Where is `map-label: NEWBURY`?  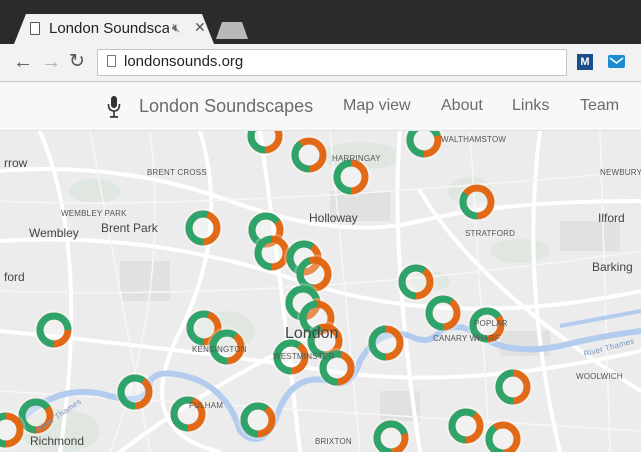 map-label: NEWBURY is located at coordinates (620, 172).